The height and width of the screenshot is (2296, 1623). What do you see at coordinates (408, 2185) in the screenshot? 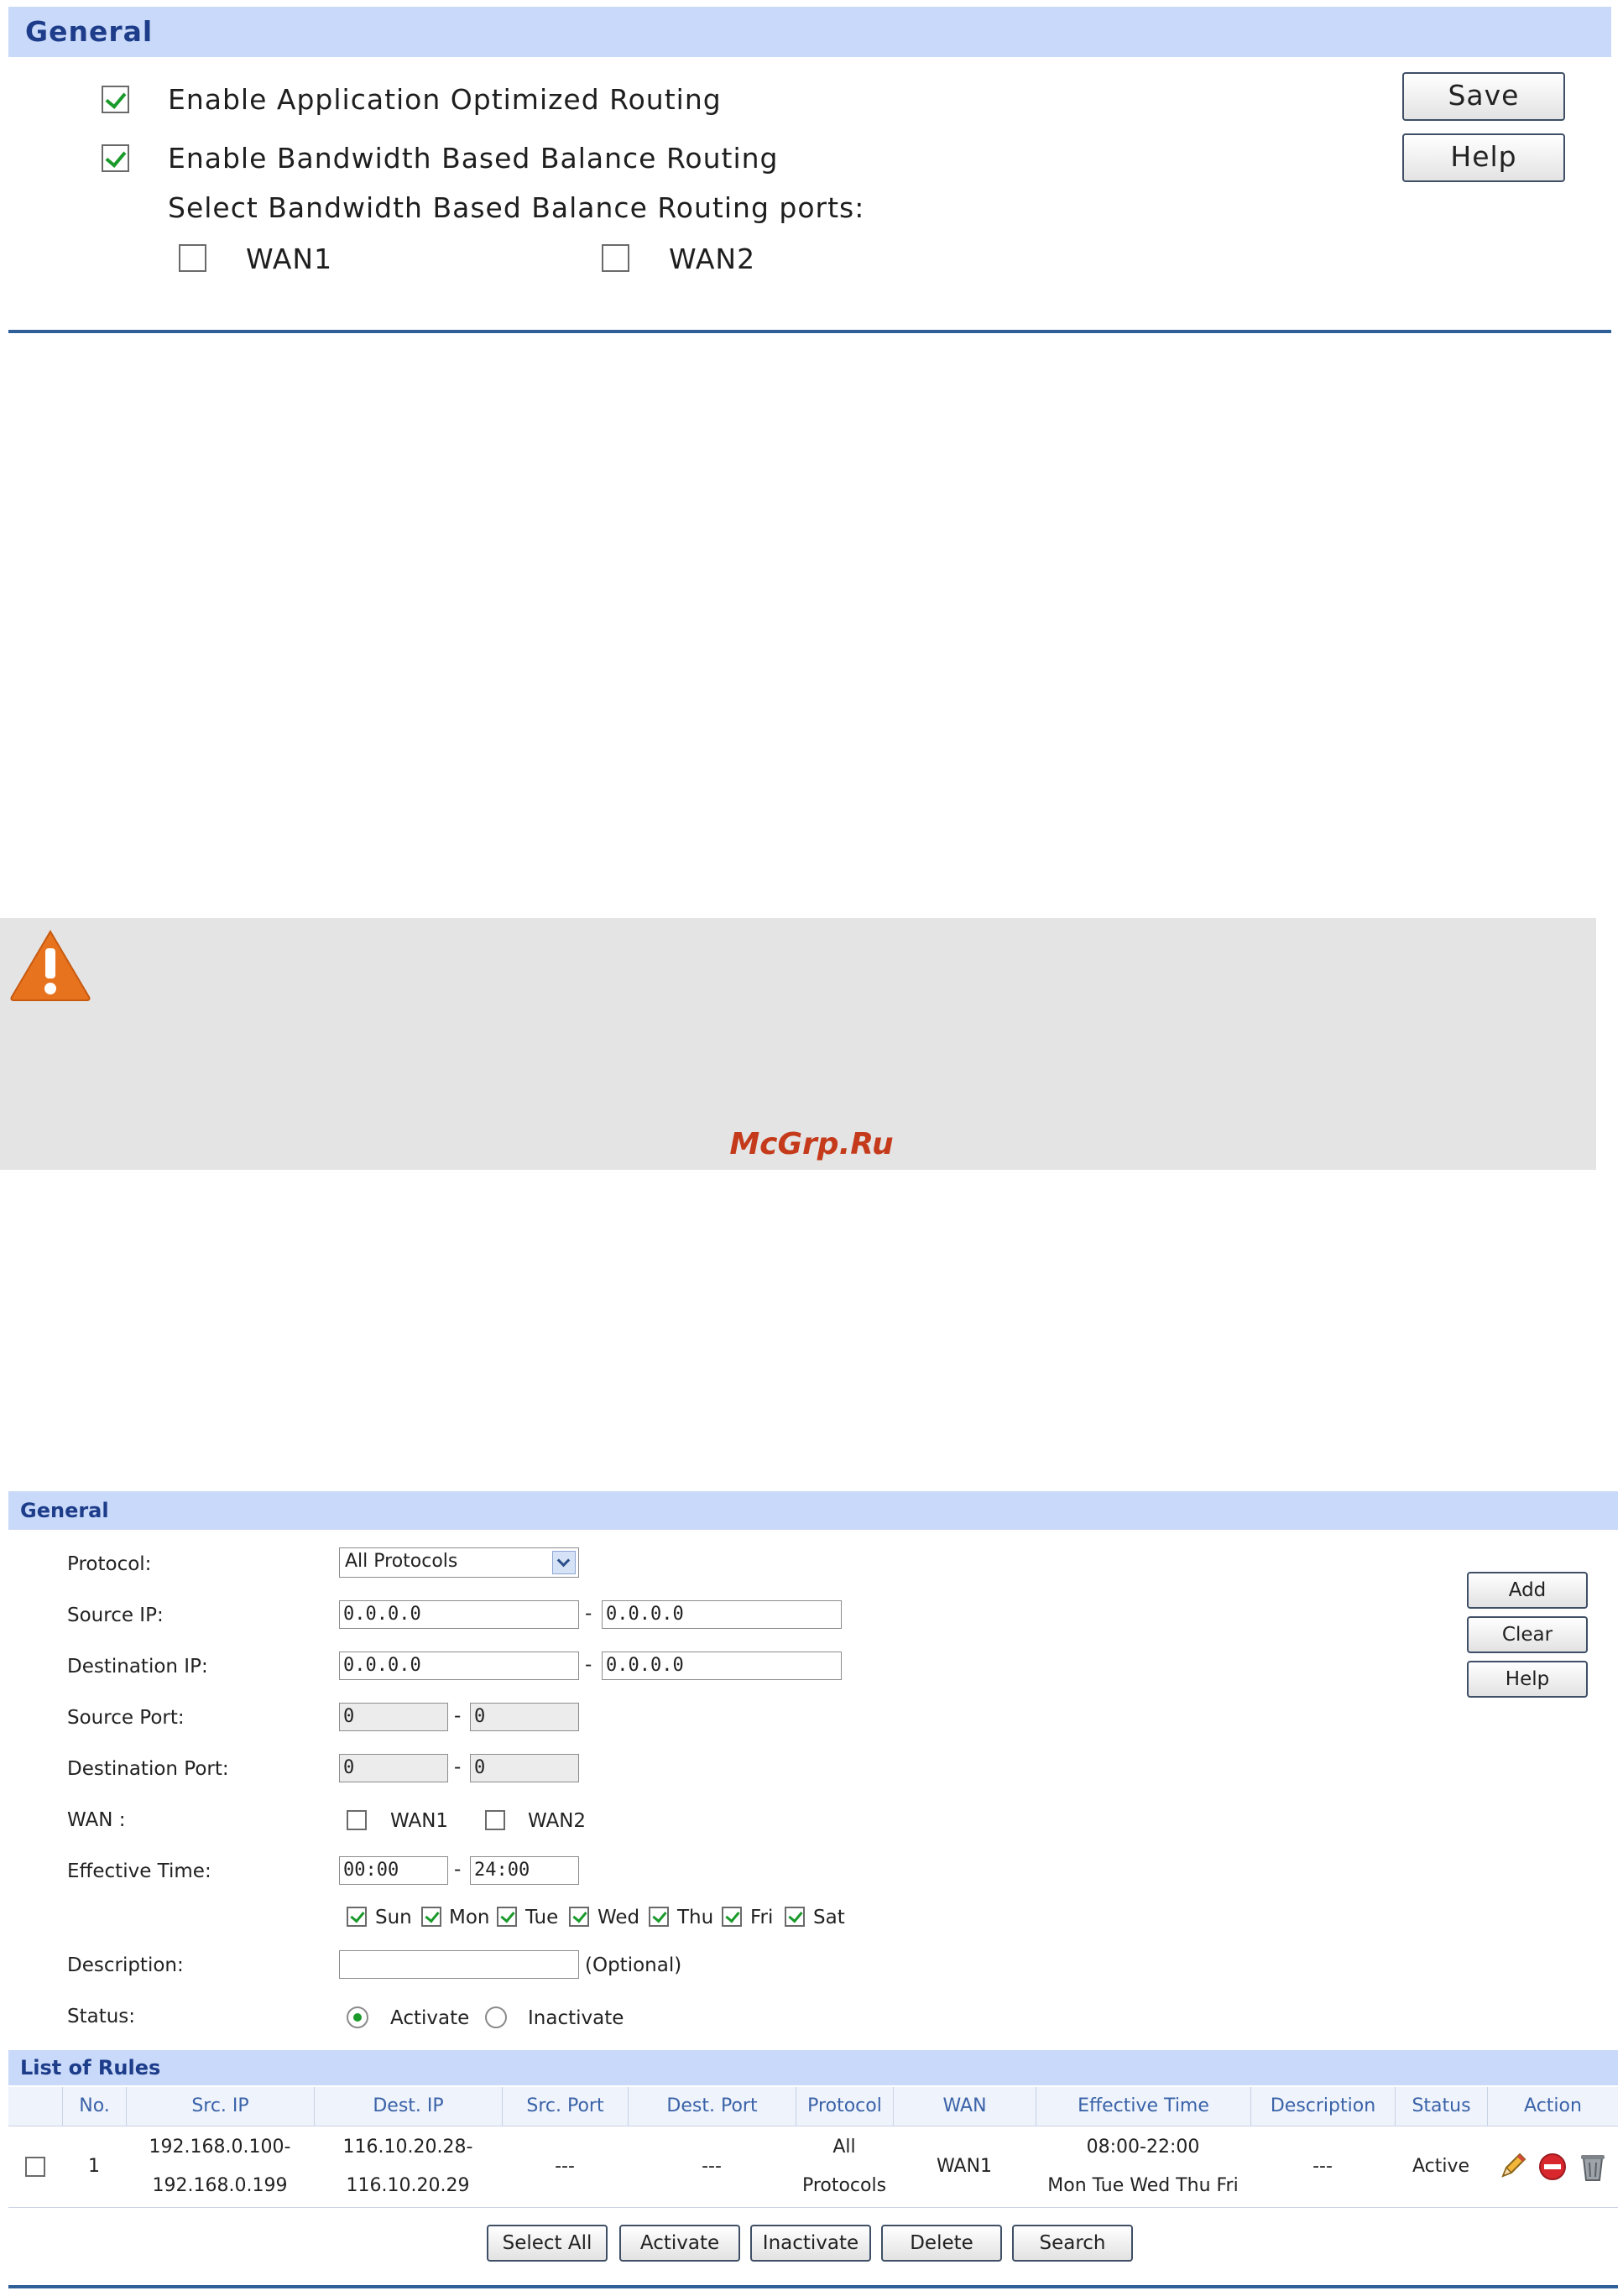
I see `row-dest-ip-end: 116.10.20.29` at bounding box center [408, 2185].